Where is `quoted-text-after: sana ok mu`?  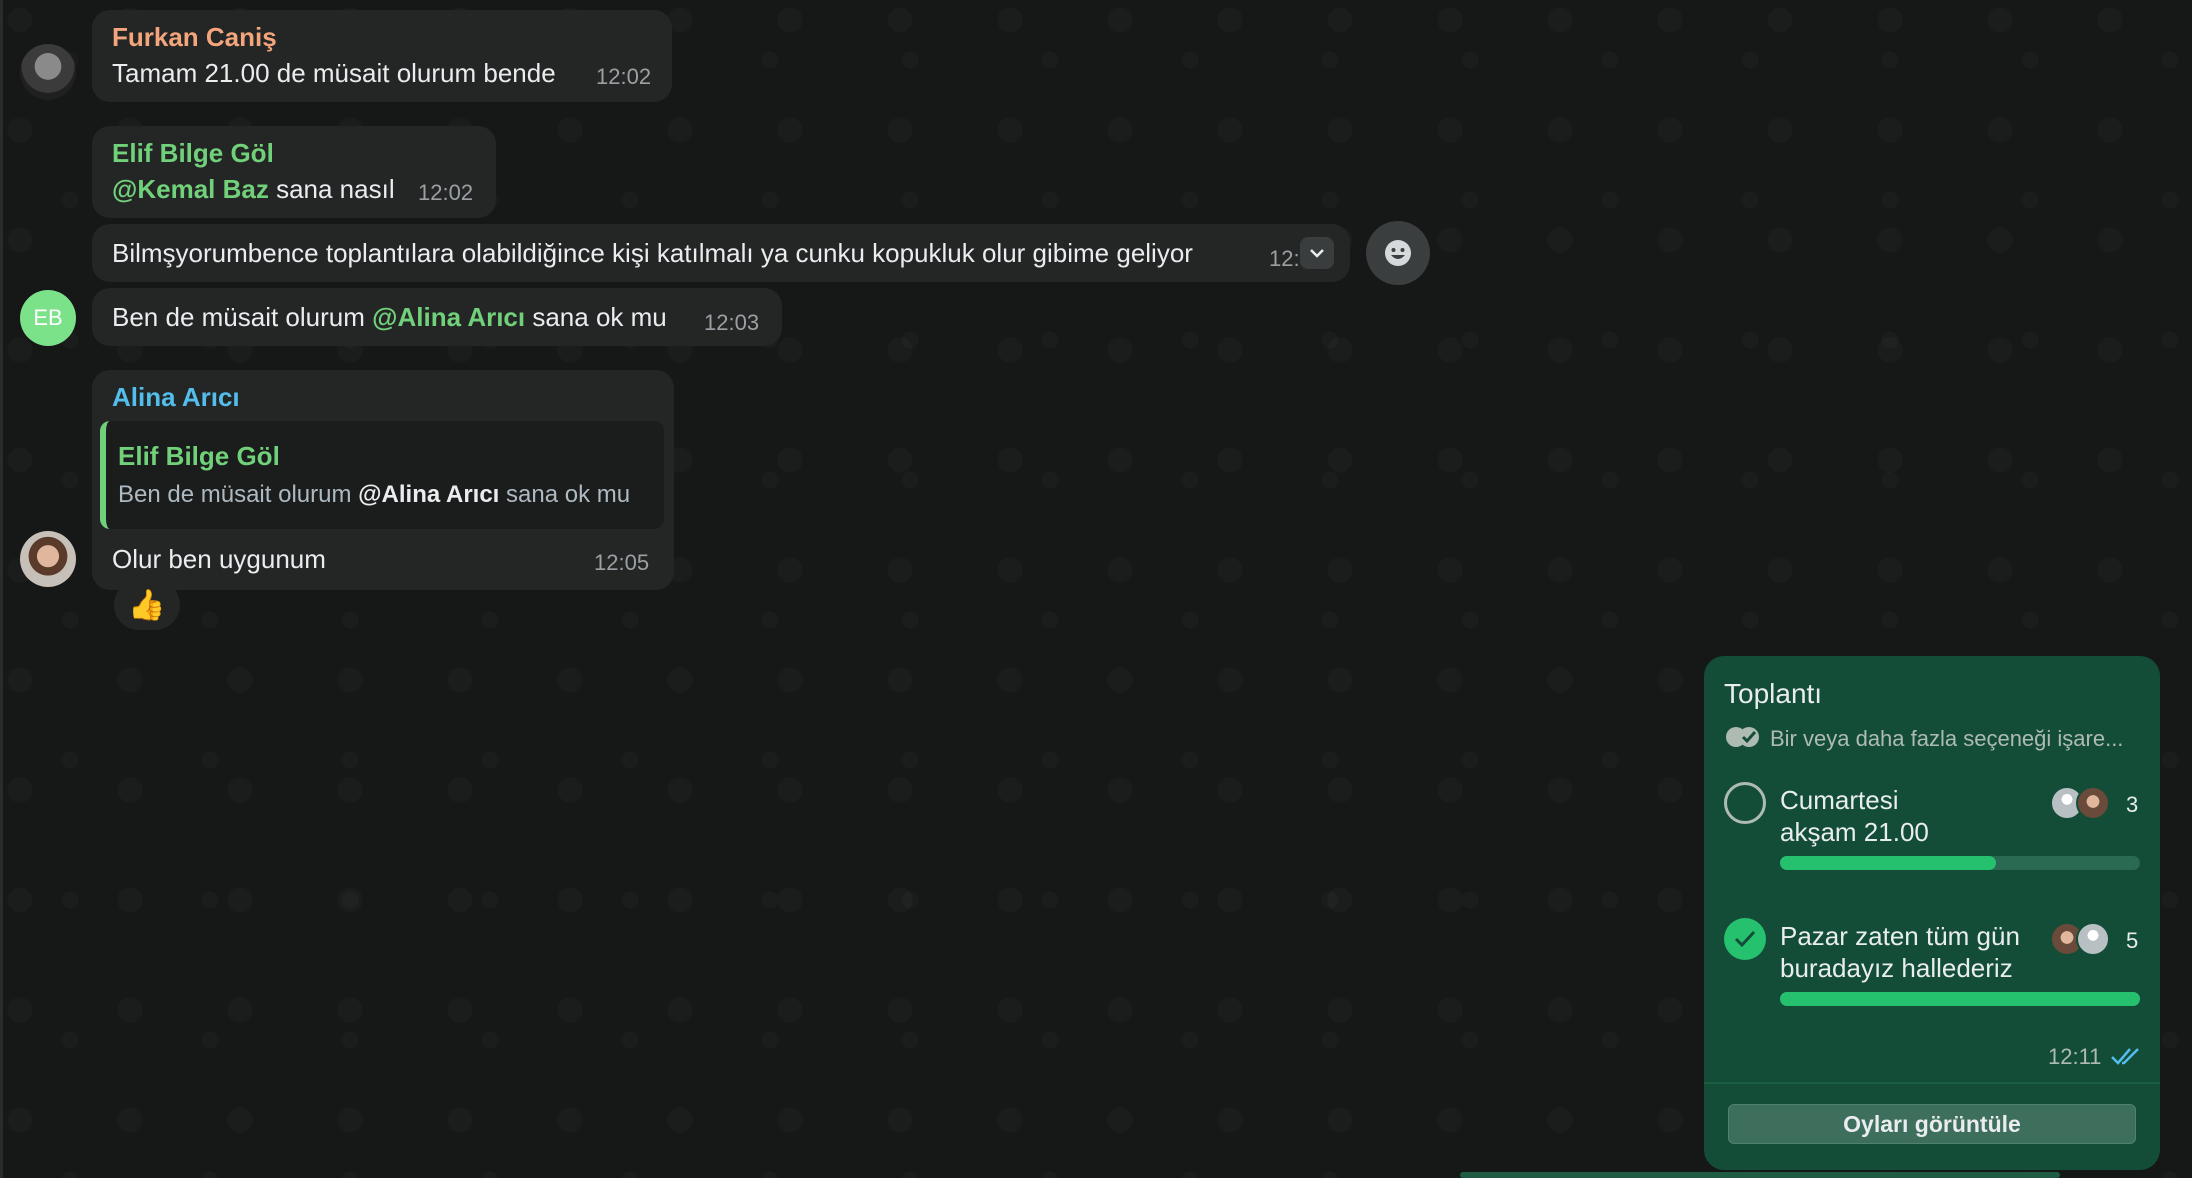 quoted-text-after: sana ok mu is located at coordinates (565, 494).